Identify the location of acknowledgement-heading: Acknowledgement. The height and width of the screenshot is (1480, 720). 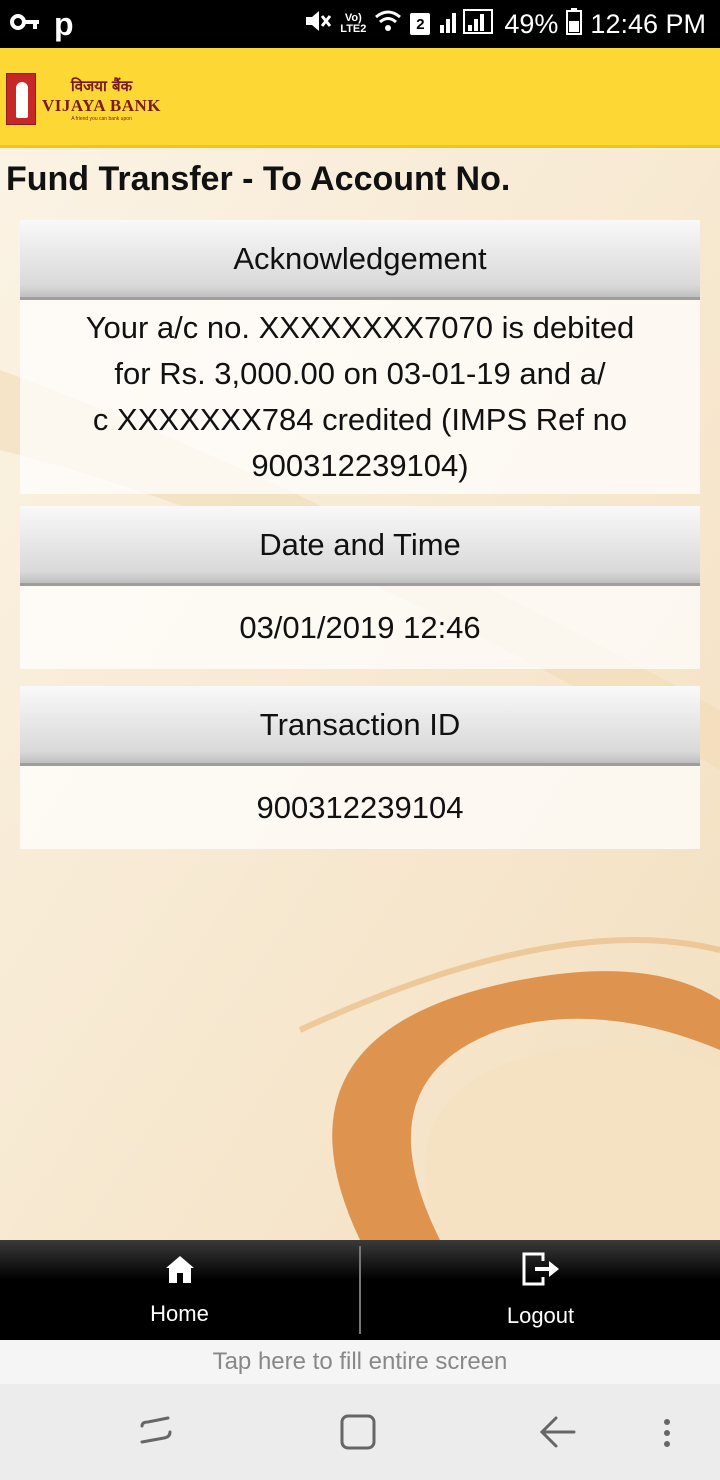
(360, 260).